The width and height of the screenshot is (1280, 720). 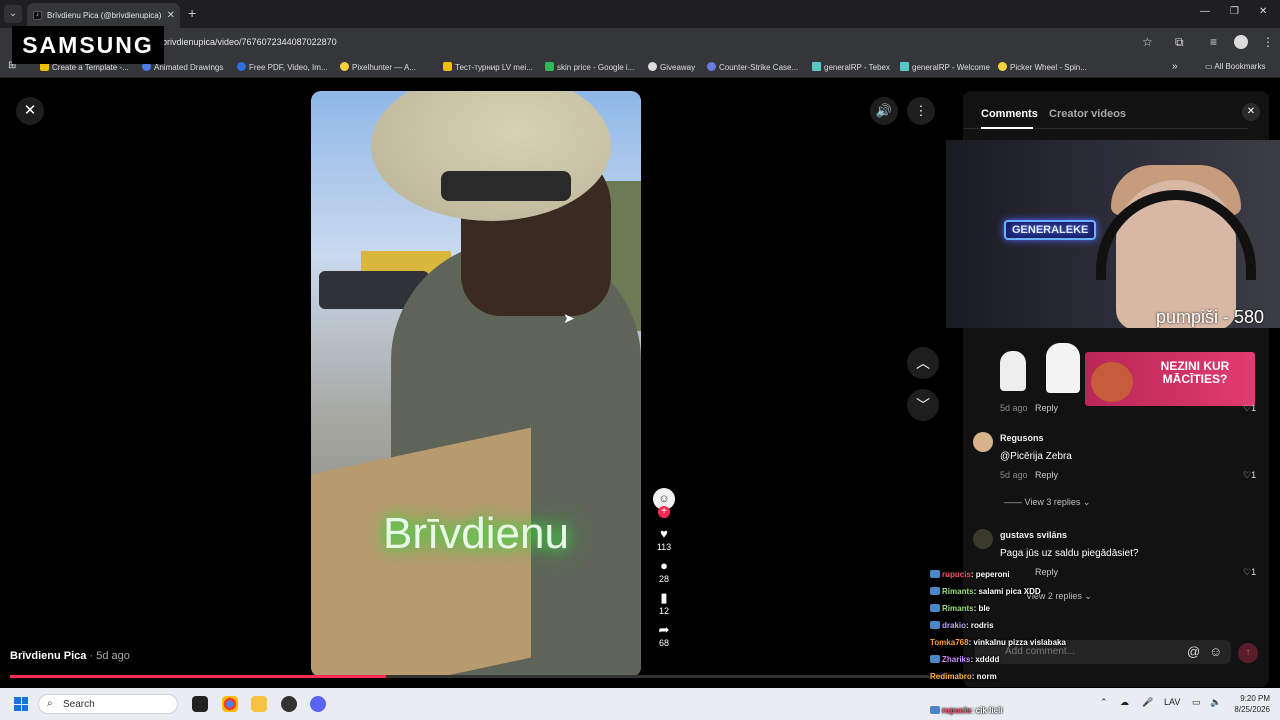 I want to click on cloud-icon: ☁, so click(x=1124, y=702).